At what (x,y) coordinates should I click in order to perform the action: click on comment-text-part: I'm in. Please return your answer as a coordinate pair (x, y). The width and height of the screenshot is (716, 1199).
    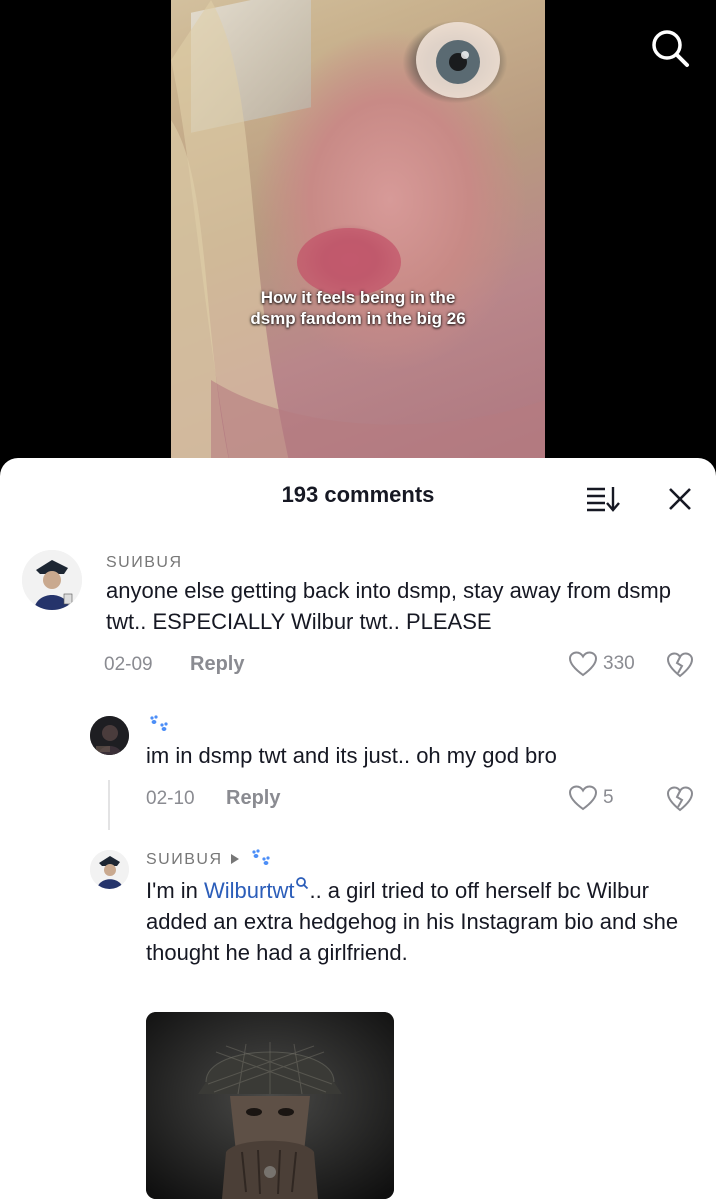
    Looking at the image, I should click on (175, 890).